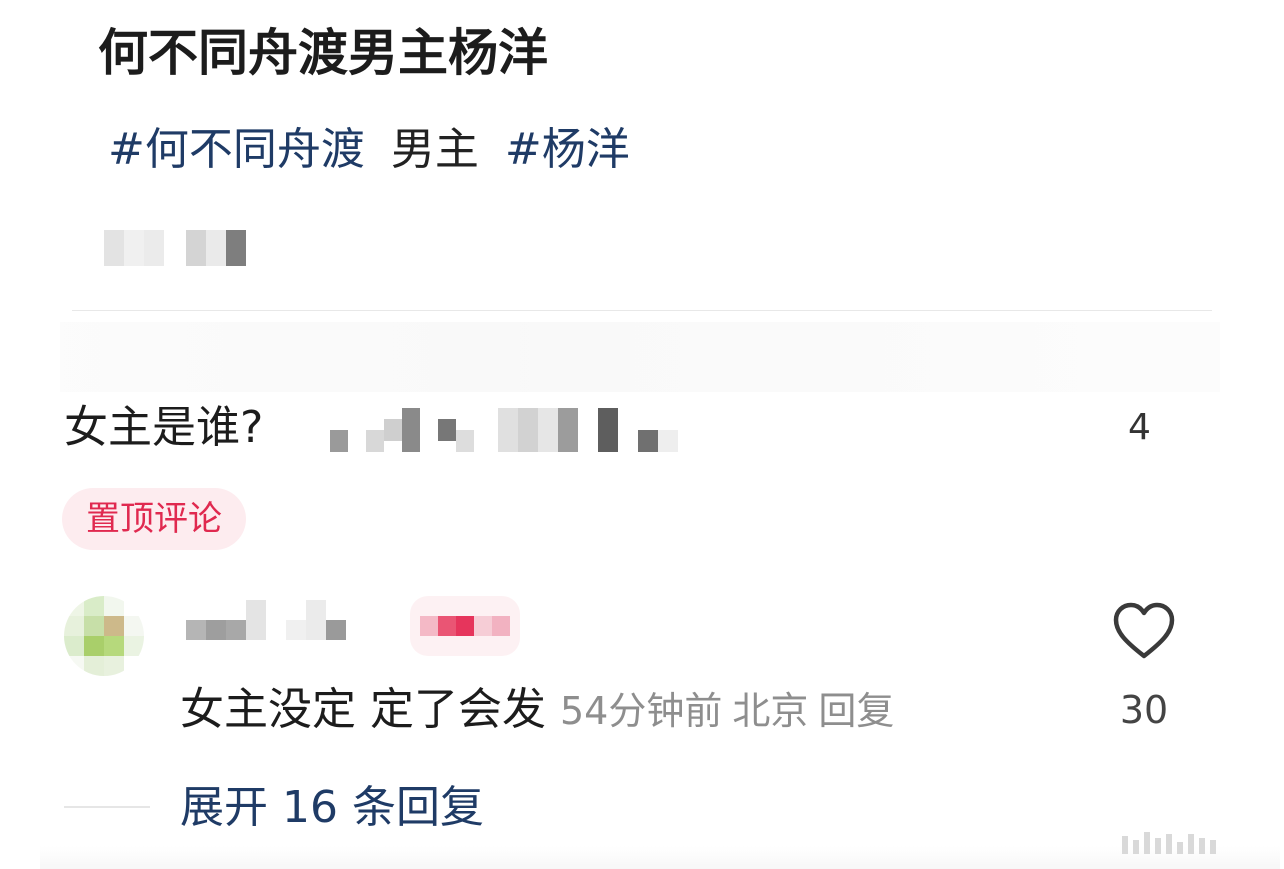 The width and height of the screenshot is (1284, 869). I want to click on reply-location: 北京, so click(770, 711).